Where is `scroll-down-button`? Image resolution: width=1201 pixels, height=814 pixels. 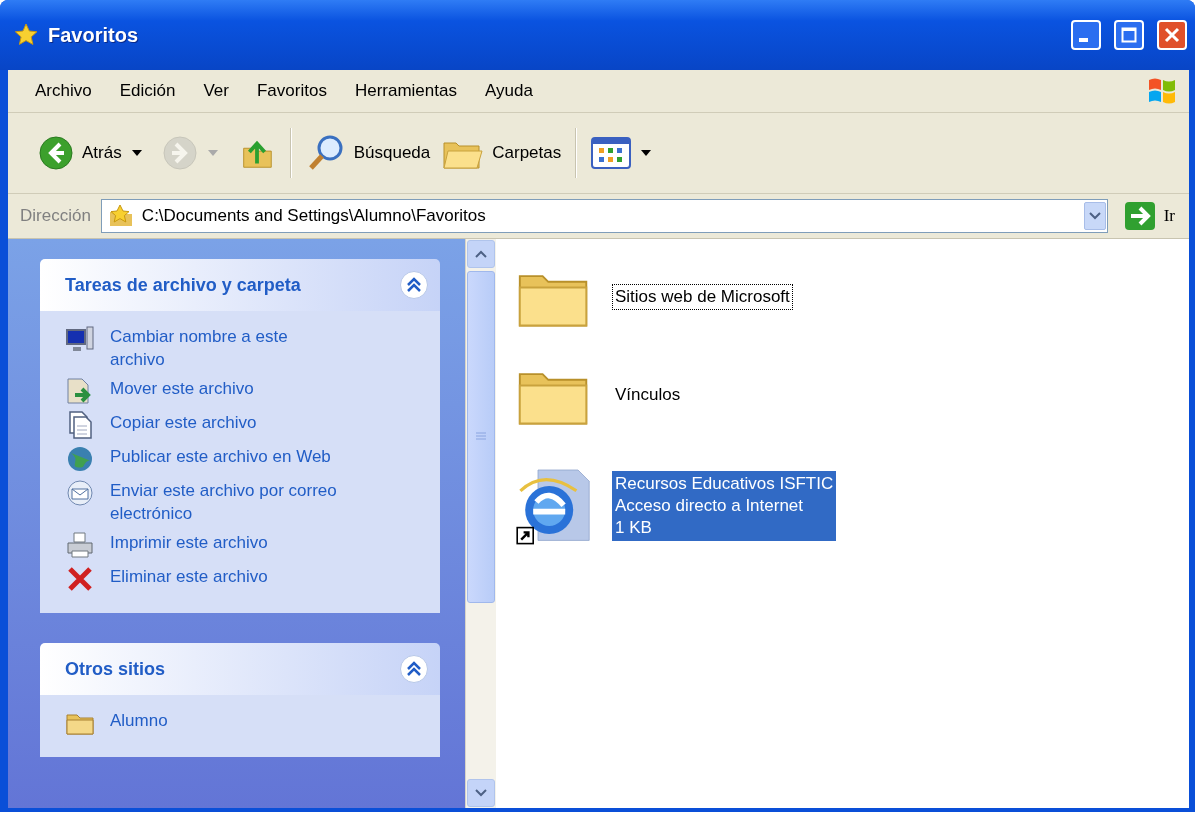
scroll-down-button is located at coordinates (481, 793).